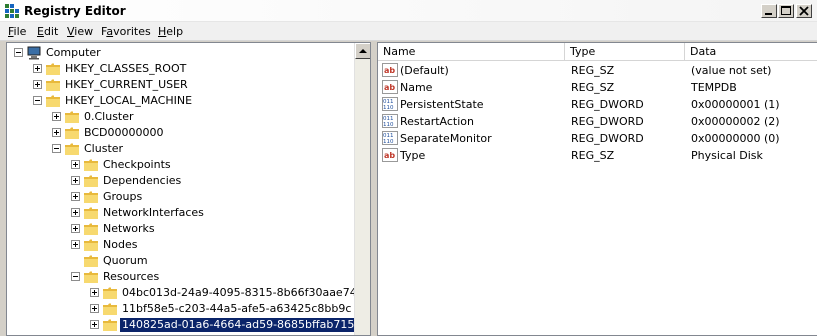  Describe the element at coordinates (80, 31) in the screenshot. I see `menu-view: View` at that location.